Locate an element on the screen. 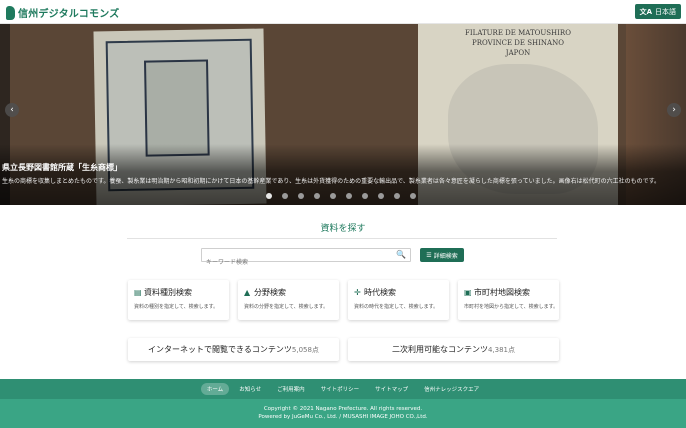  footer-link-home: ホーム is located at coordinates (215, 389).